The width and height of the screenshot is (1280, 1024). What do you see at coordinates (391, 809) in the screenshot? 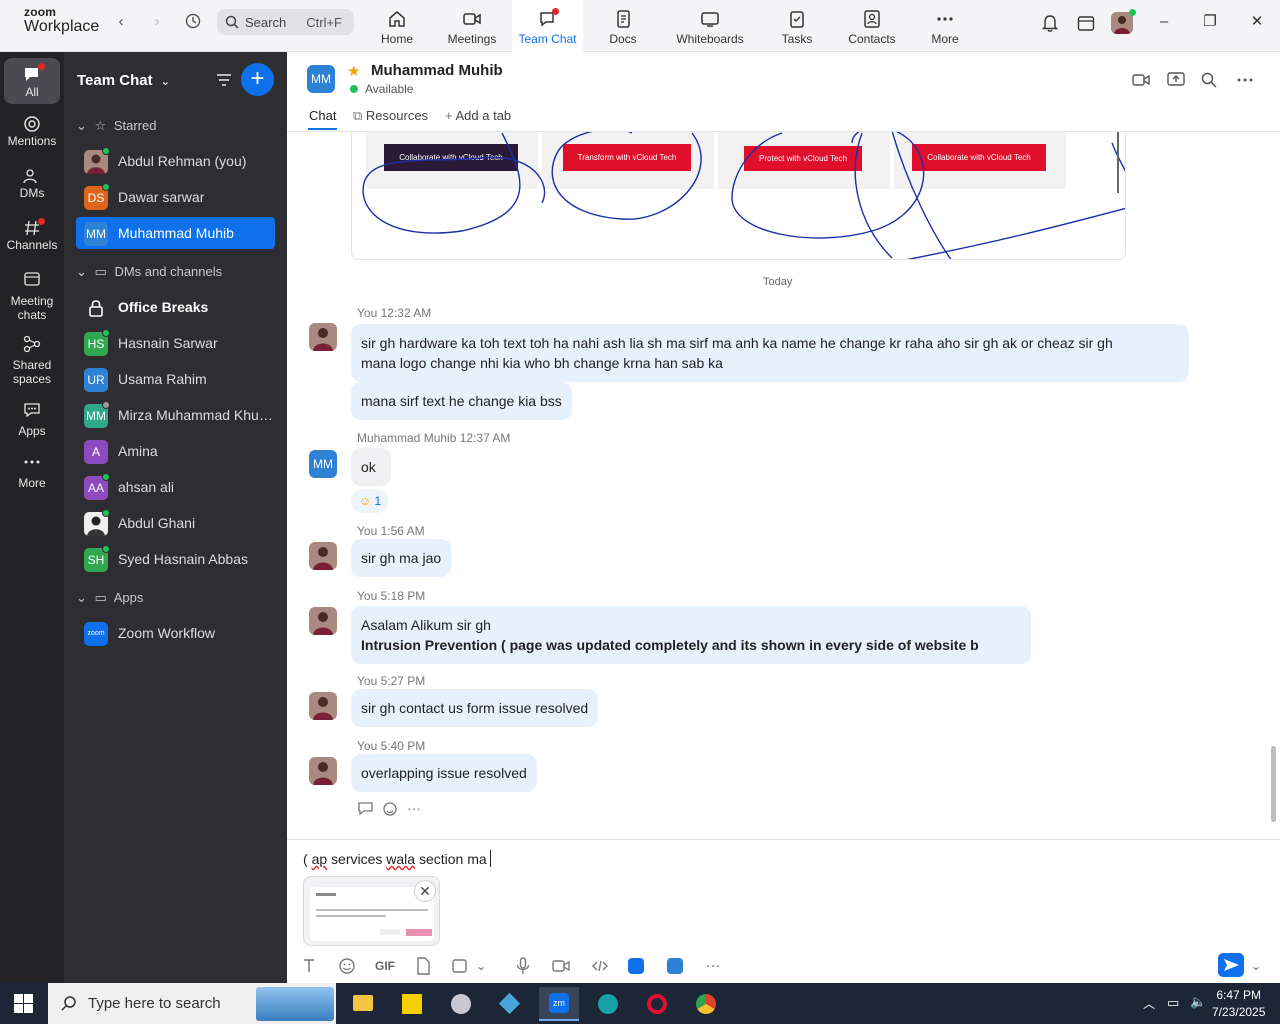
I see `add-reaction-icon` at bounding box center [391, 809].